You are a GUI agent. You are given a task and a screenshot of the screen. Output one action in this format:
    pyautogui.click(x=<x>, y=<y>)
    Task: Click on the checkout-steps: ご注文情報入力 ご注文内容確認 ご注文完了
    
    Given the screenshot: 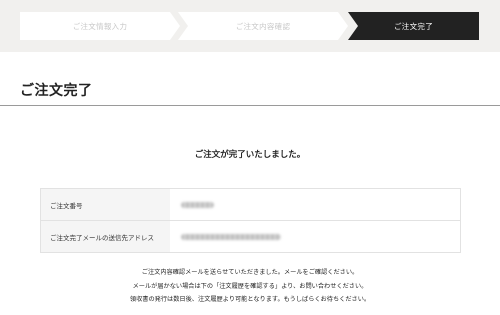 What is the action you would take?
    pyautogui.click(x=249, y=26)
    